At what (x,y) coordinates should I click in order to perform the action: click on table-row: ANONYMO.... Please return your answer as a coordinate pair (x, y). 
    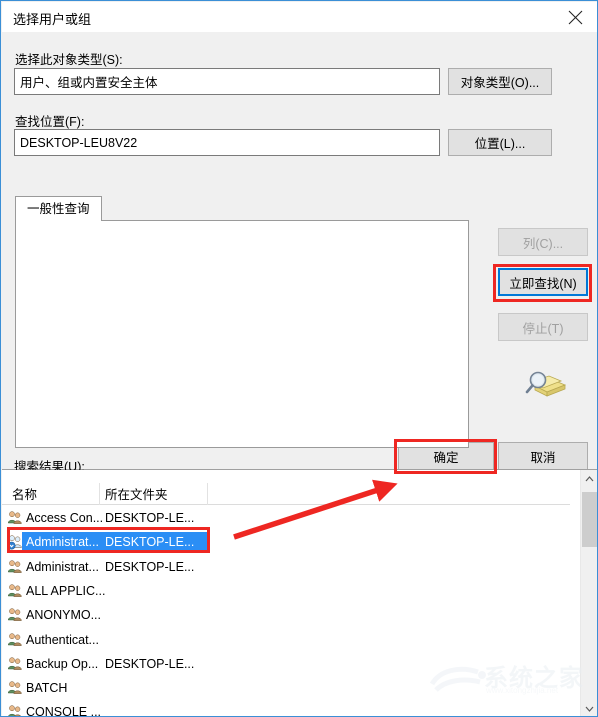
    Looking at the image, I should click on (286, 615).